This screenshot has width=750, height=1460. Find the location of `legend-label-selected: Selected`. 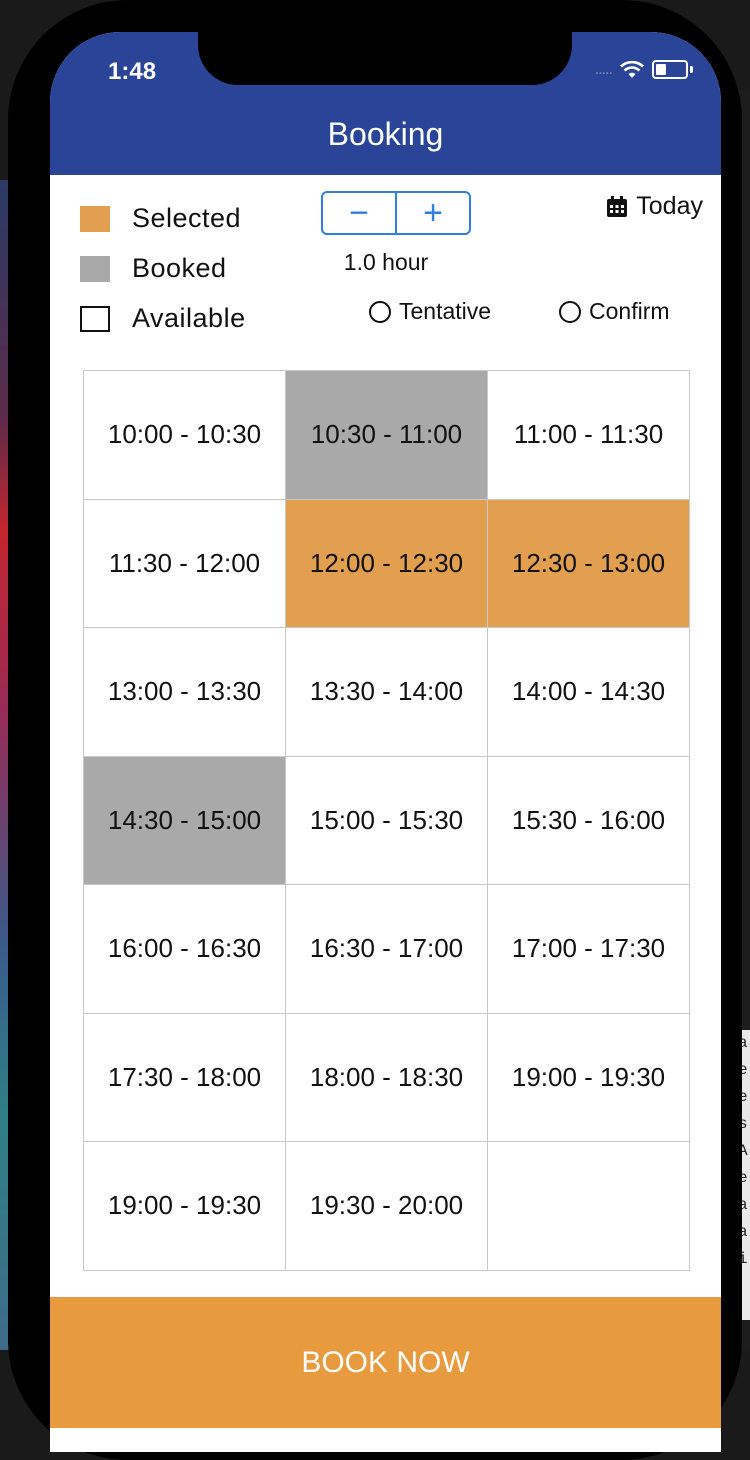

legend-label-selected: Selected is located at coordinates (187, 218).